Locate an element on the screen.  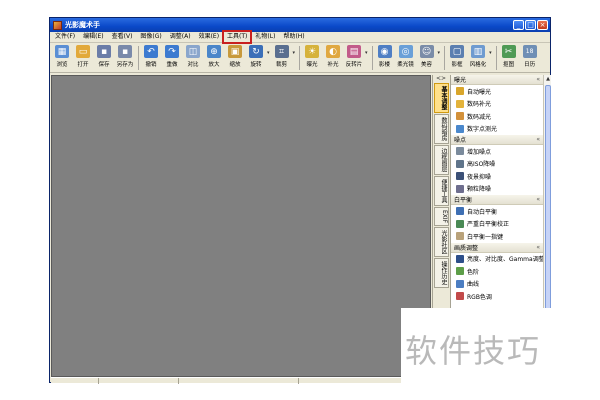
panel-item: 增加噪点 is located at coordinates (497, 151).